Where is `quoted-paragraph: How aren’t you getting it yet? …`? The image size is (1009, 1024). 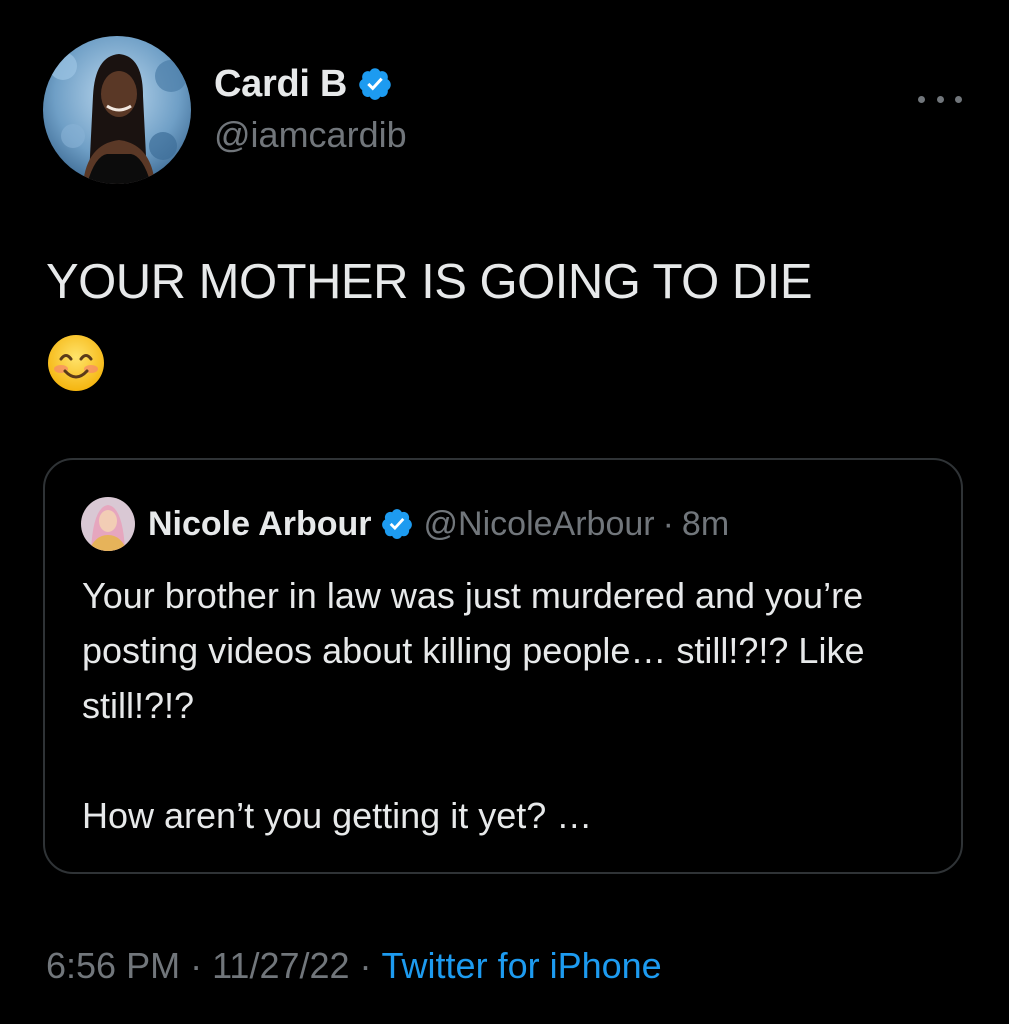 quoted-paragraph: How aren’t you getting it yet? … is located at coordinates (337, 815).